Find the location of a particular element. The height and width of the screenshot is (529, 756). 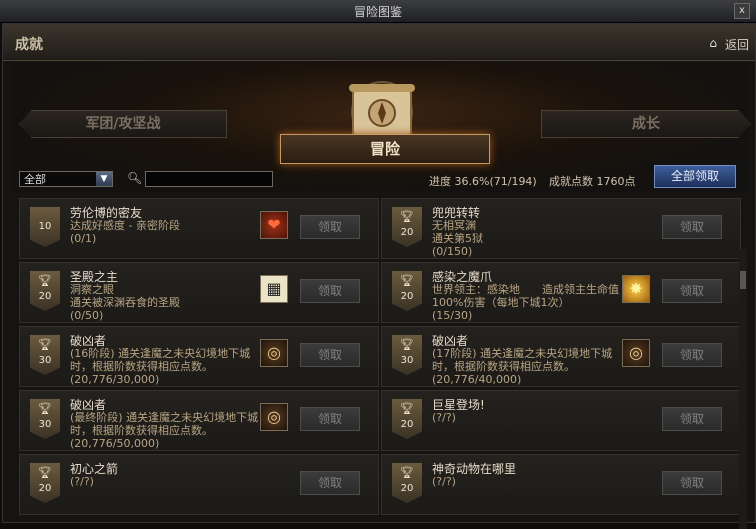

desc-line: (20,776/50,000) is located at coordinates (115, 443).